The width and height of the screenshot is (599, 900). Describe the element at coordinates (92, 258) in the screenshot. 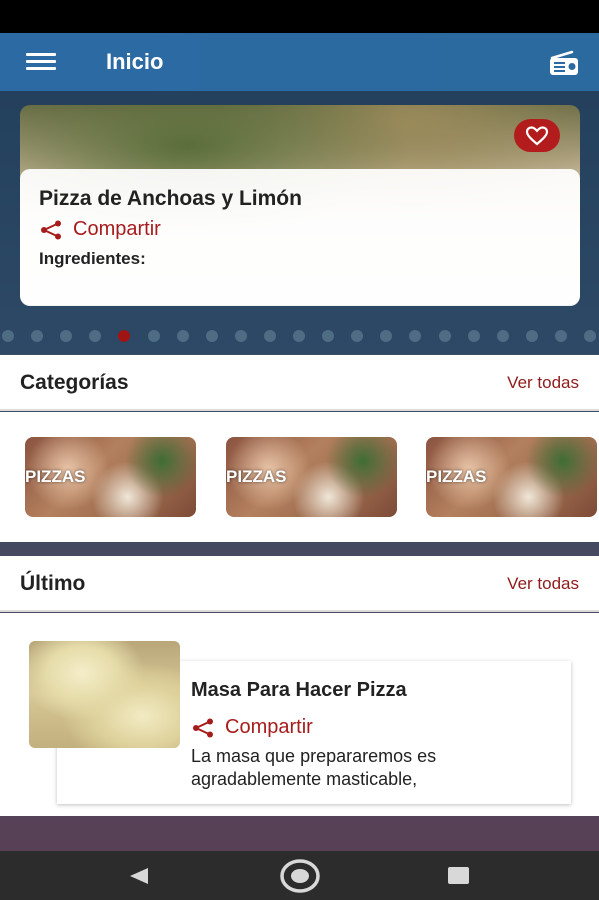

I see `ingredients-label: Ingredientes:` at that location.